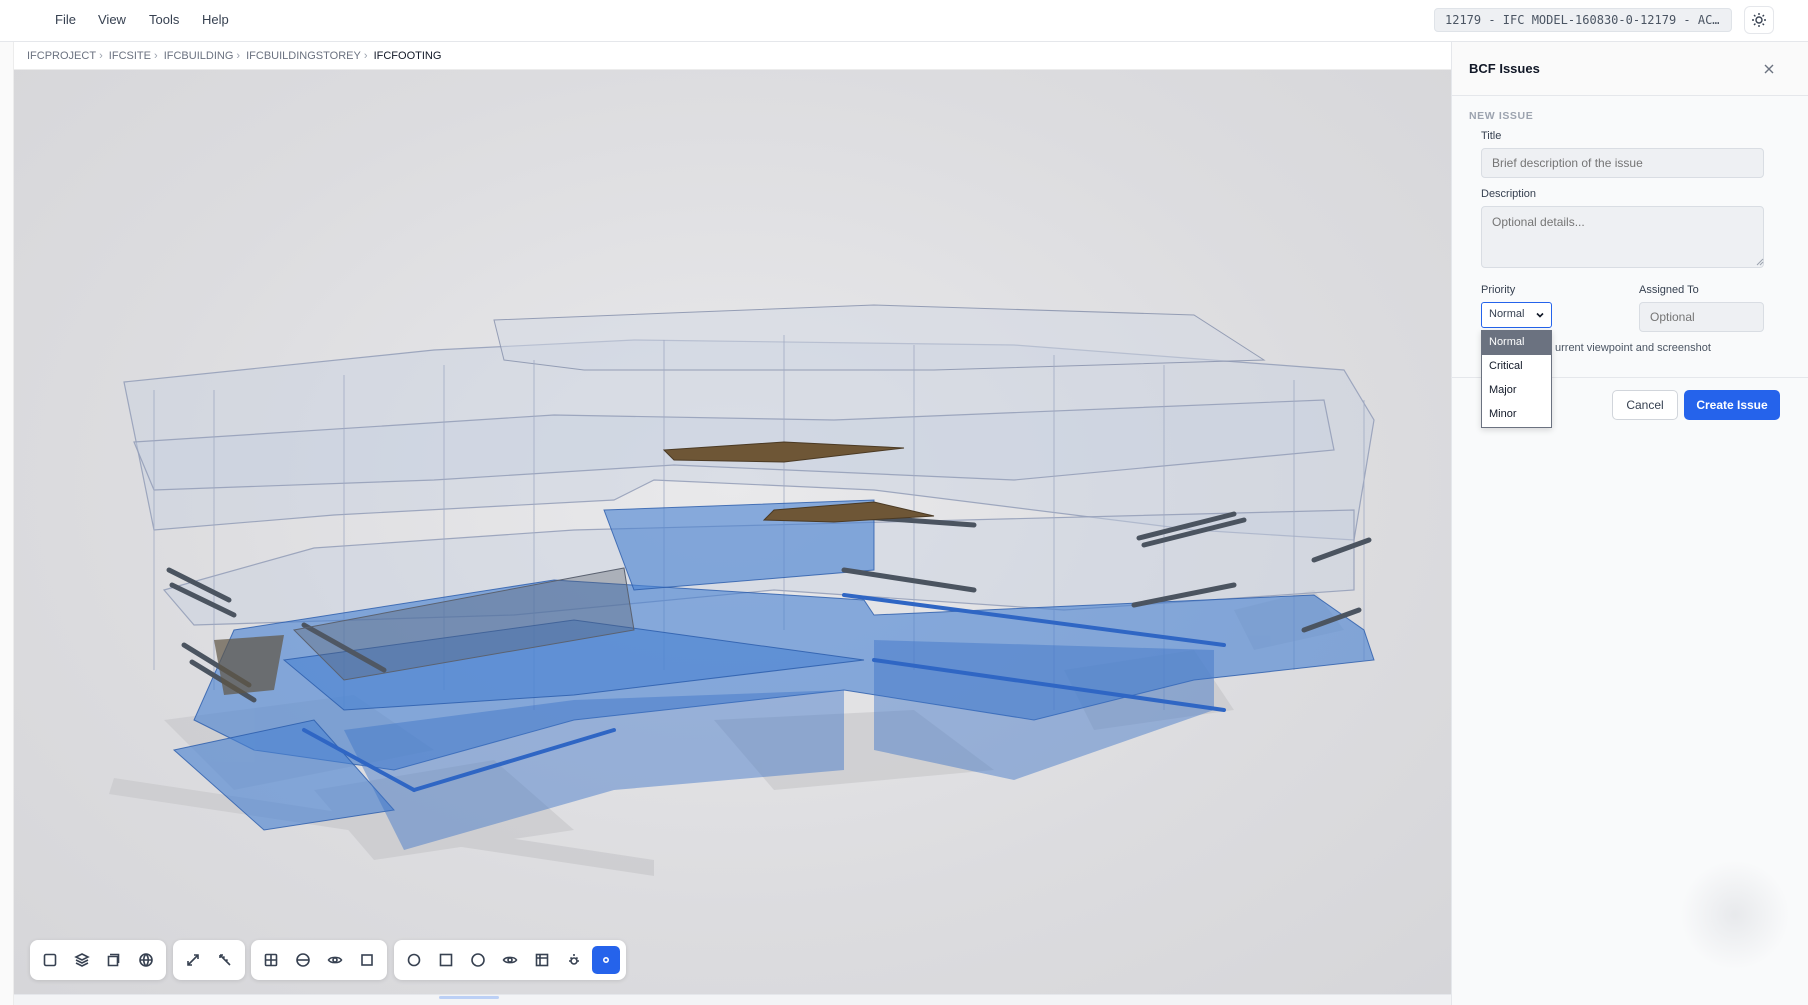  I want to click on priority-option-minor: Minor, so click(1516, 415).